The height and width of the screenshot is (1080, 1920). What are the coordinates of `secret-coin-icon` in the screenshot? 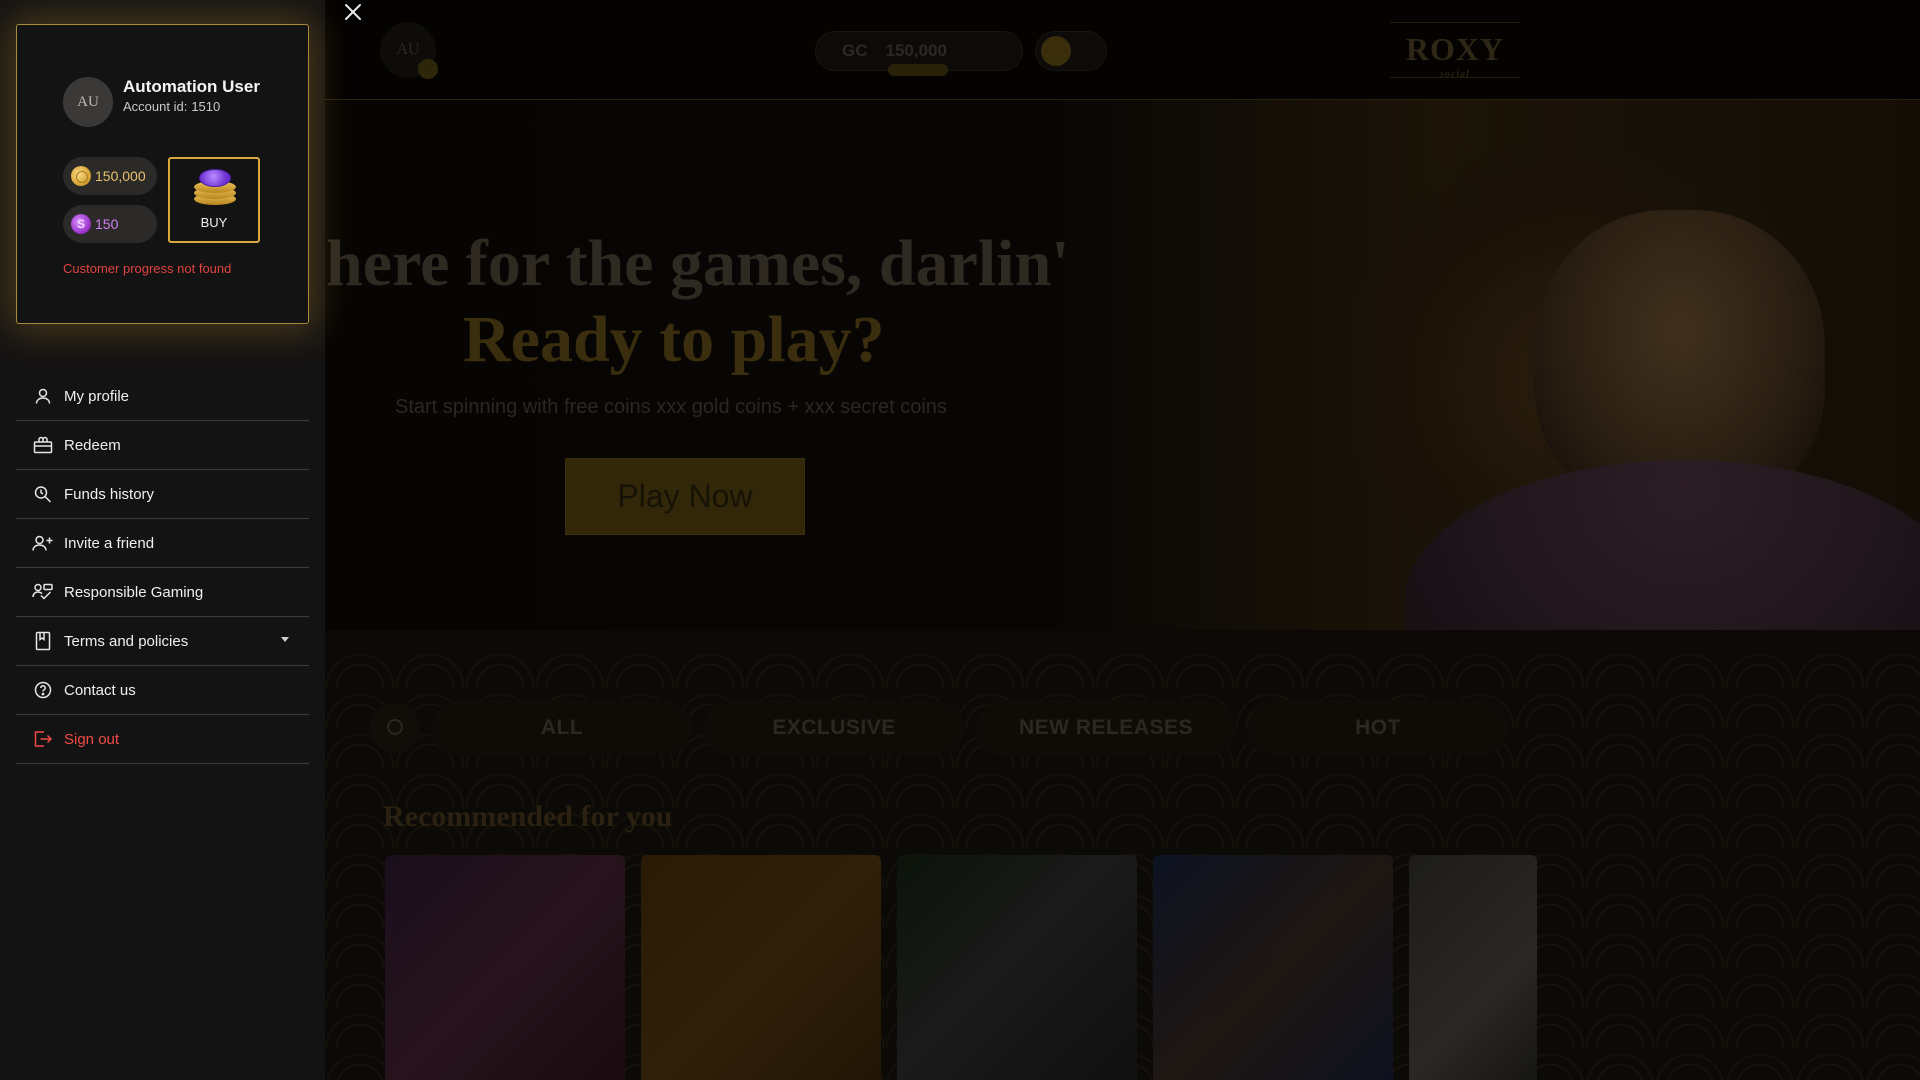 It's located at (81, 224).